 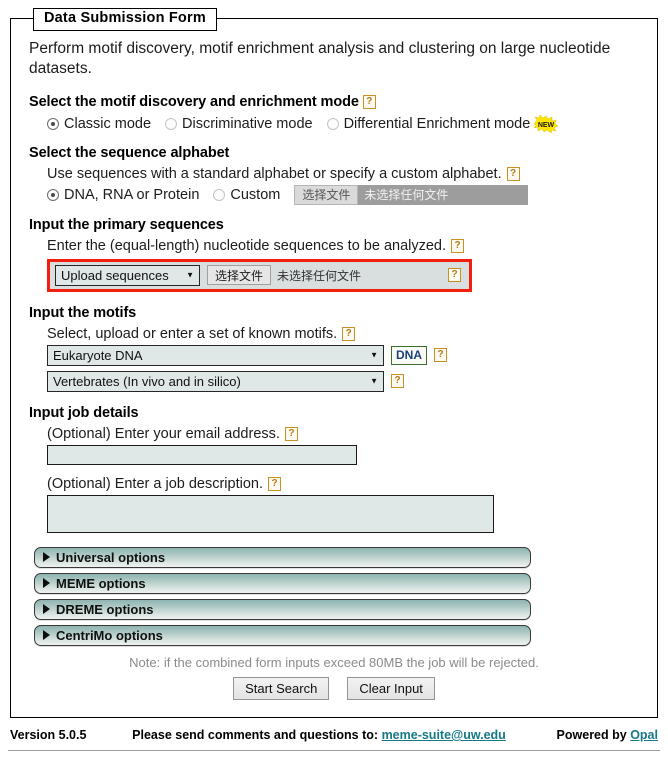 I want to click on sequence-source-select-wrap: Upload sequences ▼, so click(x=127, y=275).